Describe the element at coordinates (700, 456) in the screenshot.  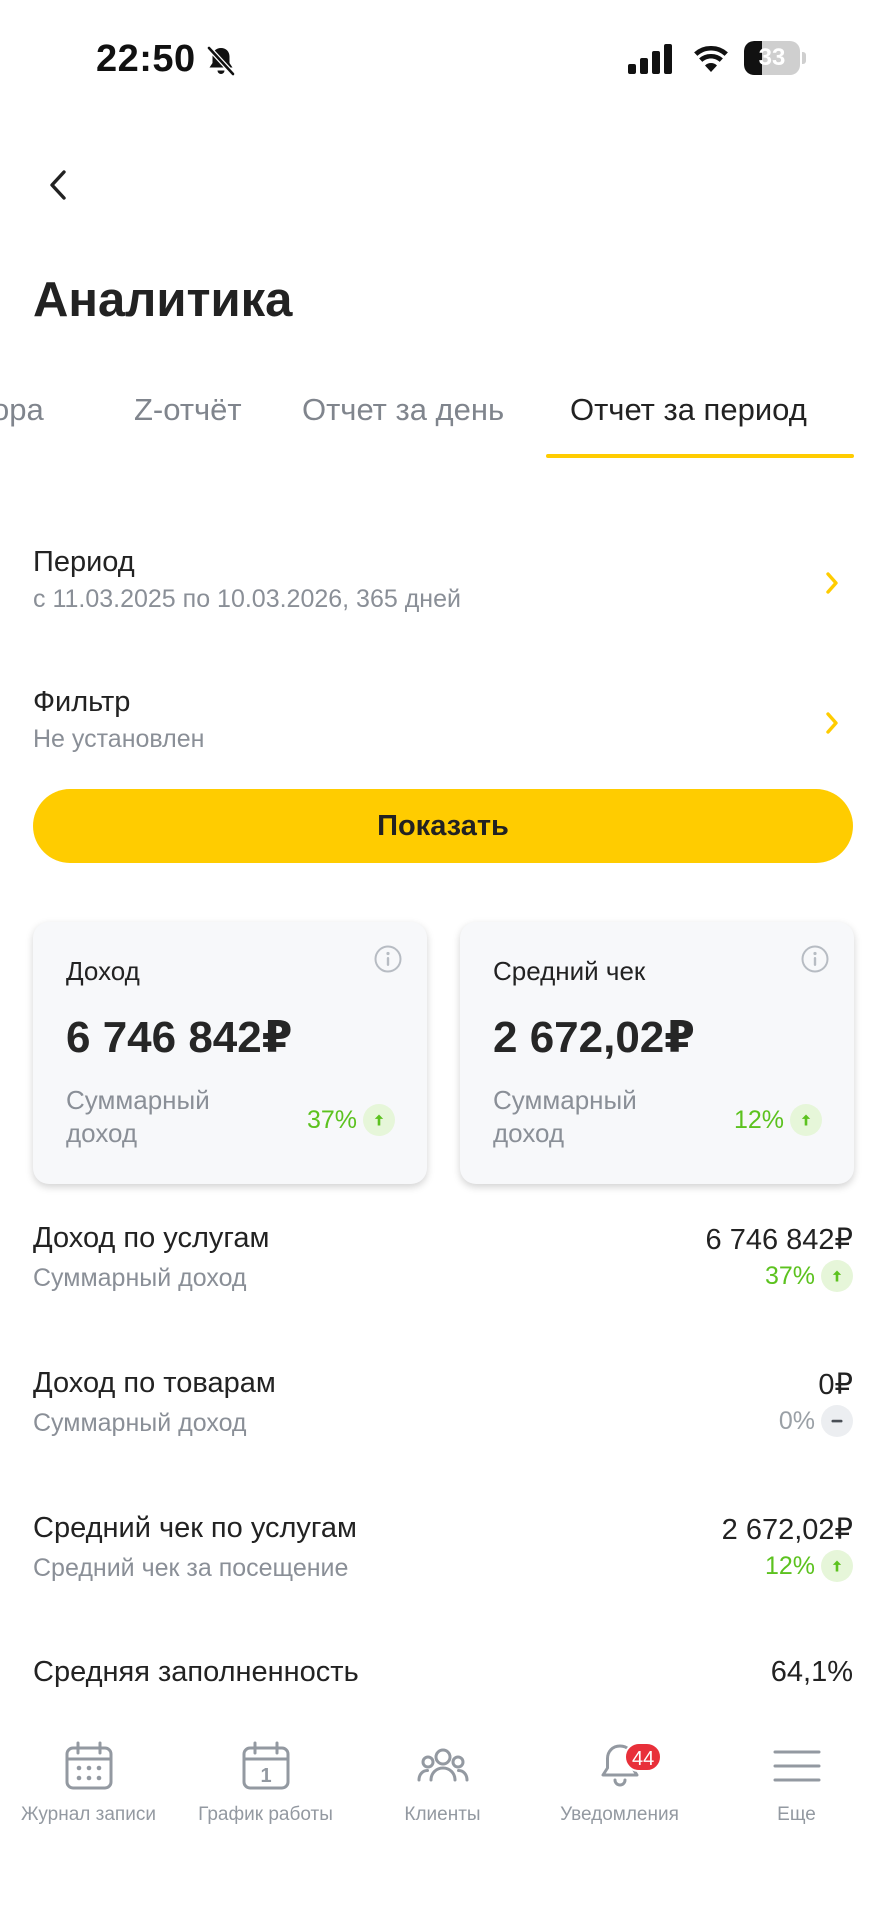
I see `active-tab-indicator` at that location.